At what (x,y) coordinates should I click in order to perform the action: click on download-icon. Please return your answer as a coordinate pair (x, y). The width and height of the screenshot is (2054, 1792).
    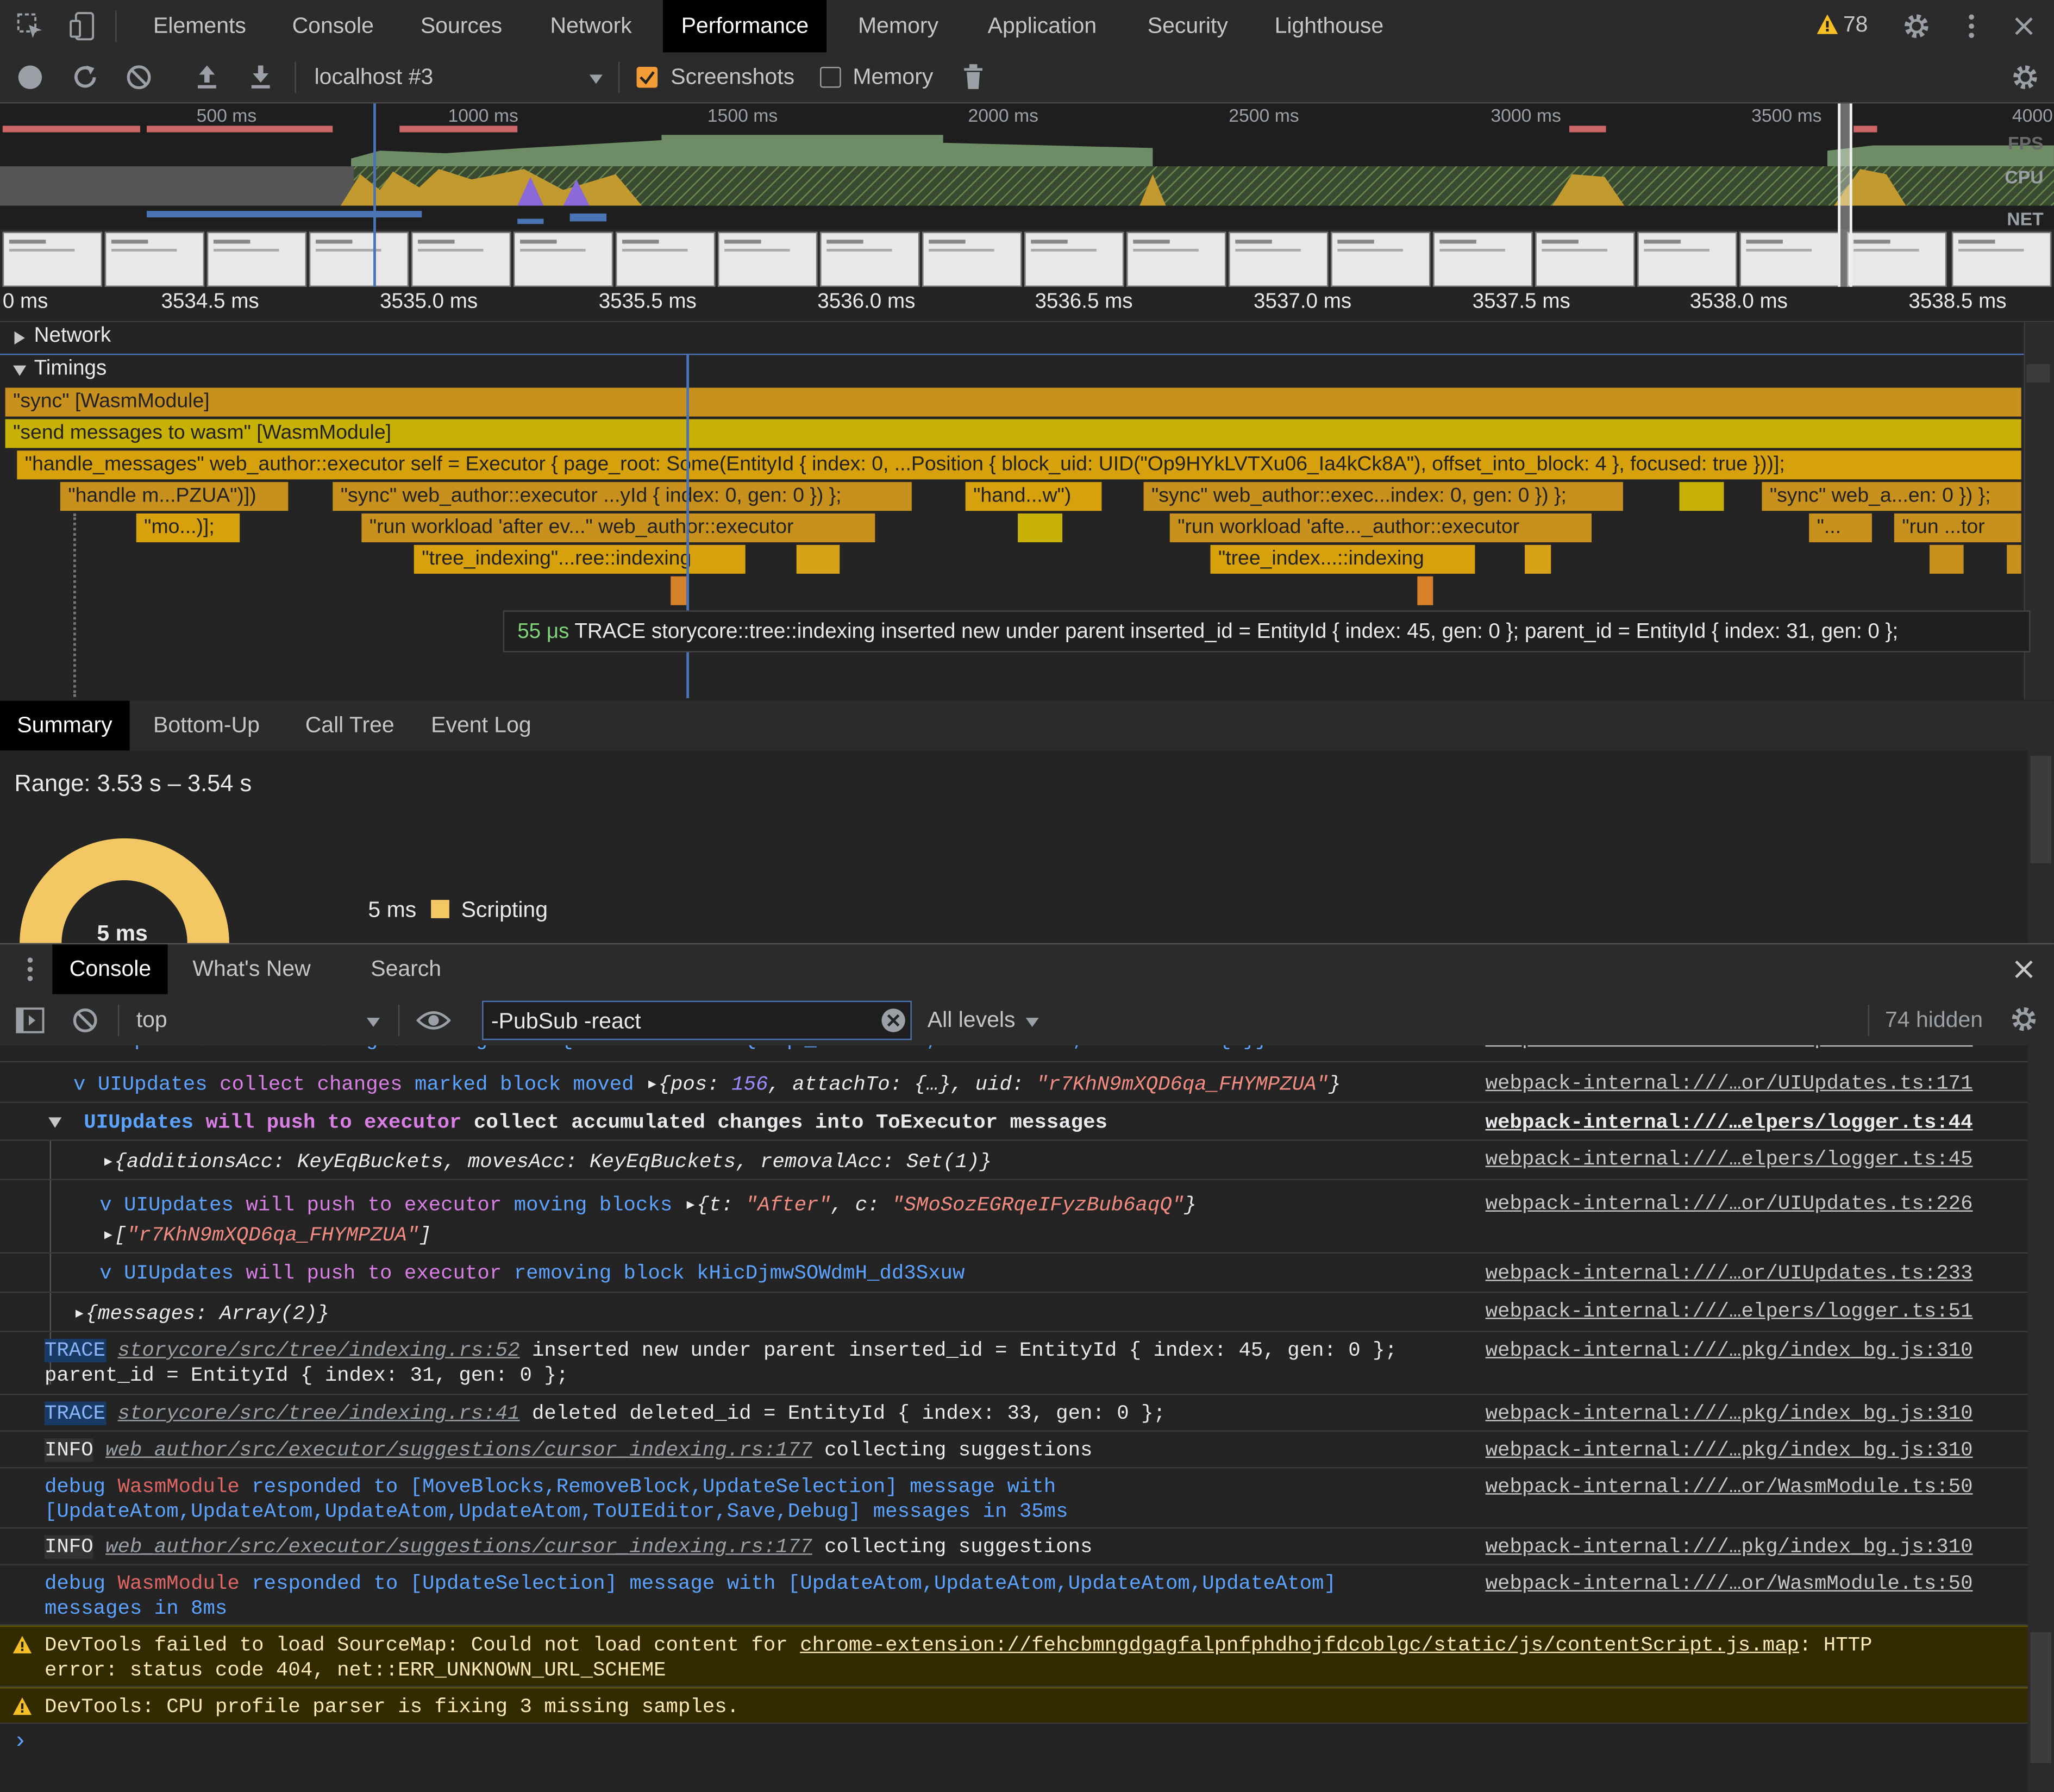
    Looking at the image, I should click on (261, 80).